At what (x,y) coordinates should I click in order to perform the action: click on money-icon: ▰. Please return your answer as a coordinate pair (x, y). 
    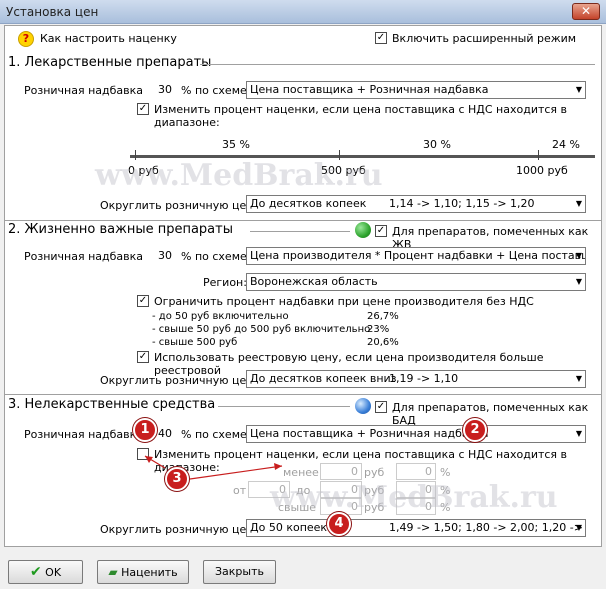
    Looking at the image, I should click on (113, 572).